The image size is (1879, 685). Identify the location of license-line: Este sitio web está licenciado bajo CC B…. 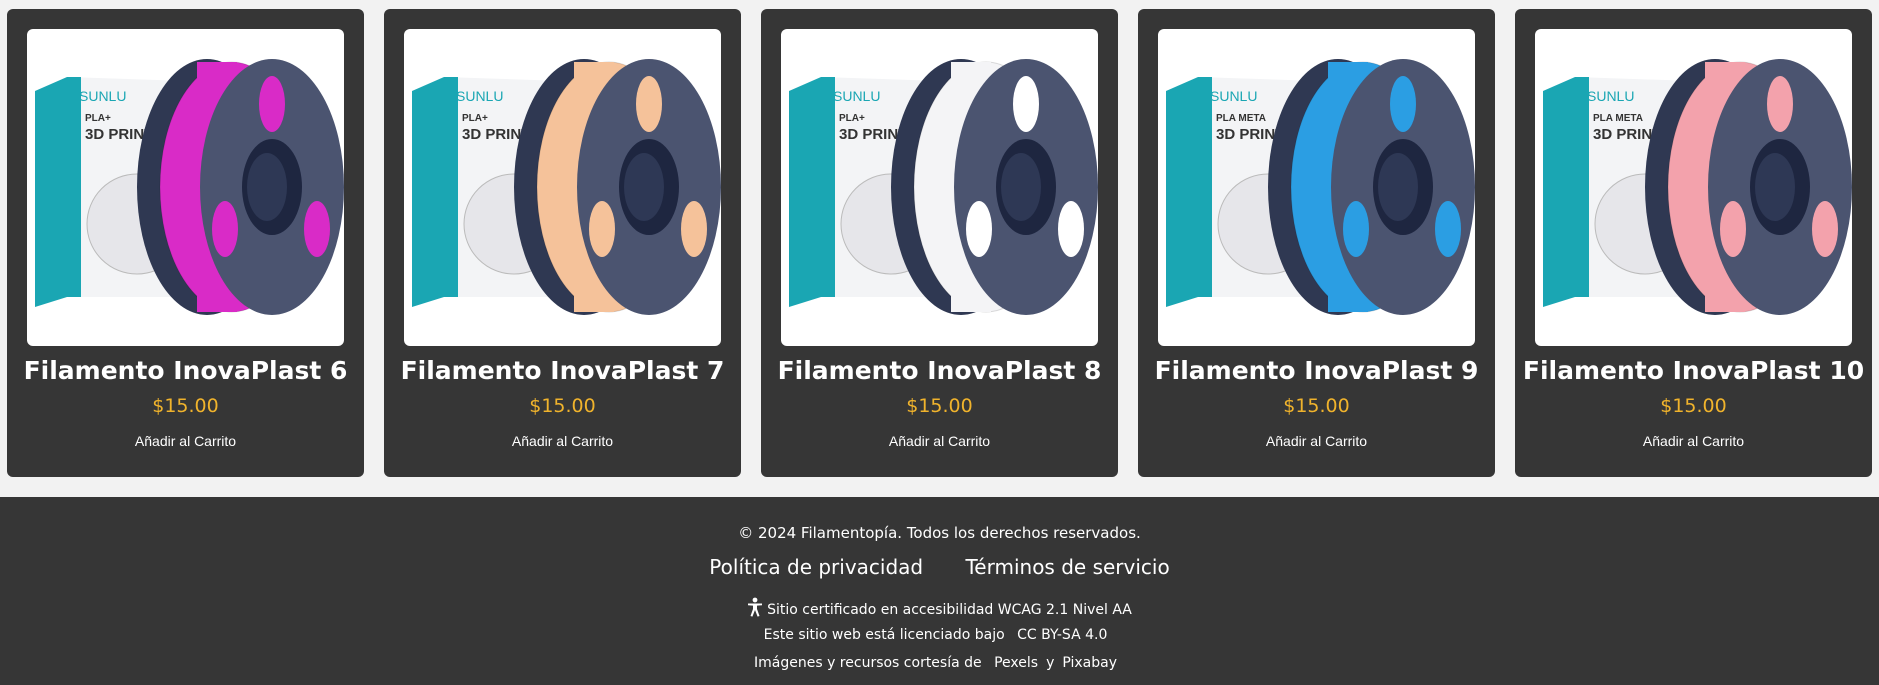
(939, 635).